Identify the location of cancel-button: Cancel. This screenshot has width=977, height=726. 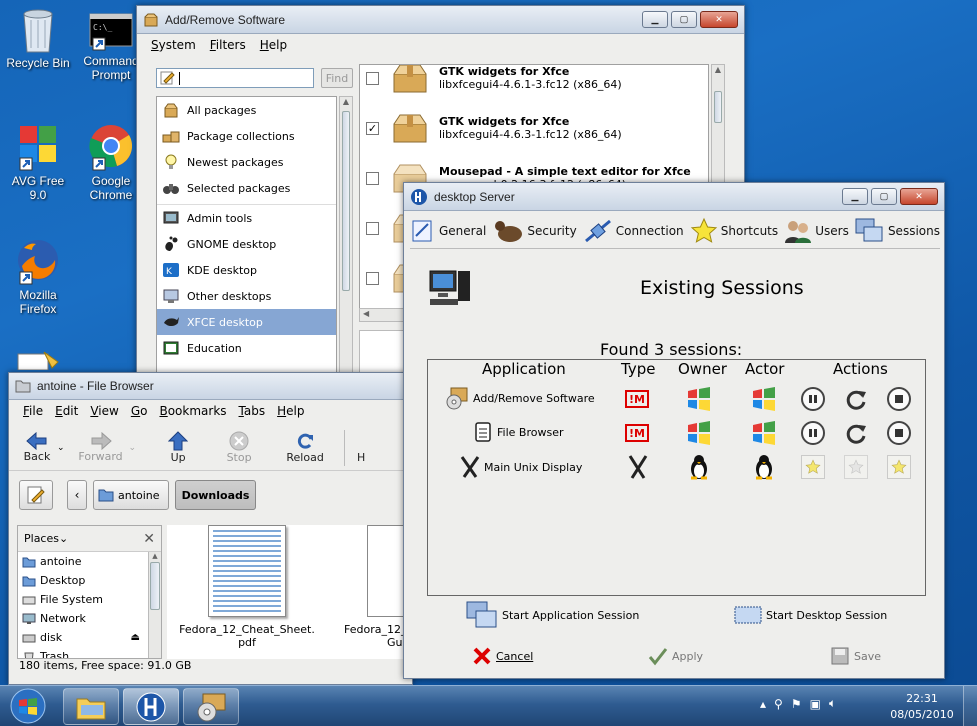
(502, 656).